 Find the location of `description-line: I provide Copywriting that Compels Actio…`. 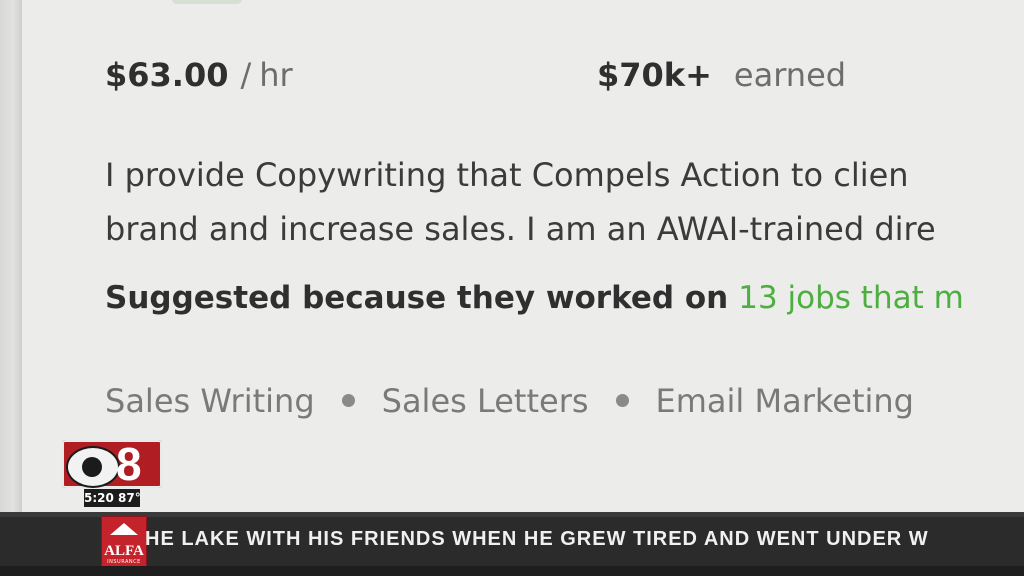

description-line: I provide Copywriting that Compels Actio… is located at coordinates (507, 175).